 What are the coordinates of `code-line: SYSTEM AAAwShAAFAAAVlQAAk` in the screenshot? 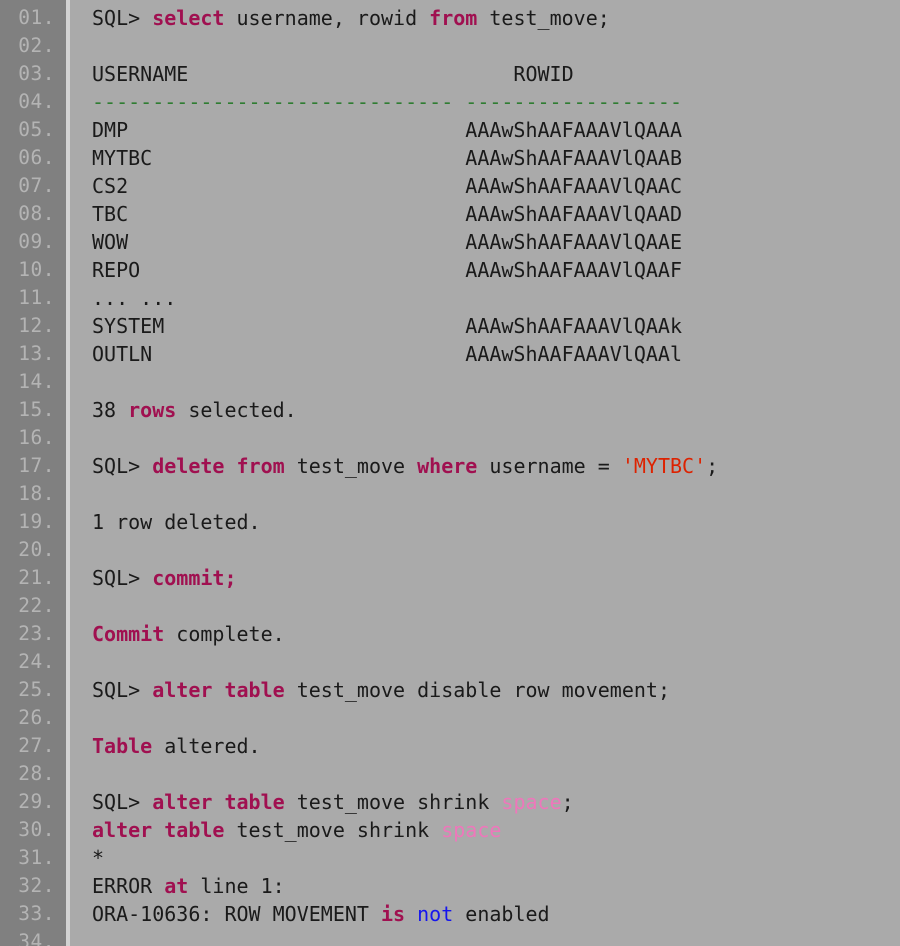 It's located at (496, 326).